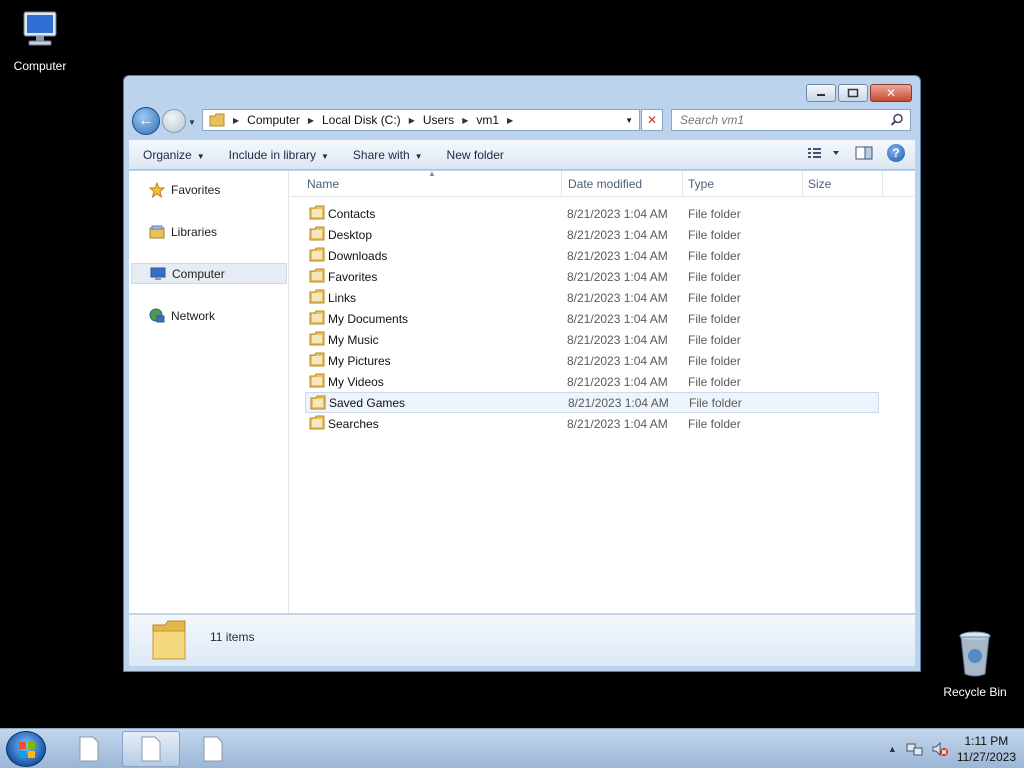 The image size is (1024, 768). I want to click on file-row: Downloads 8/21/2023 1:04 AM File folder, so click(592, 255).